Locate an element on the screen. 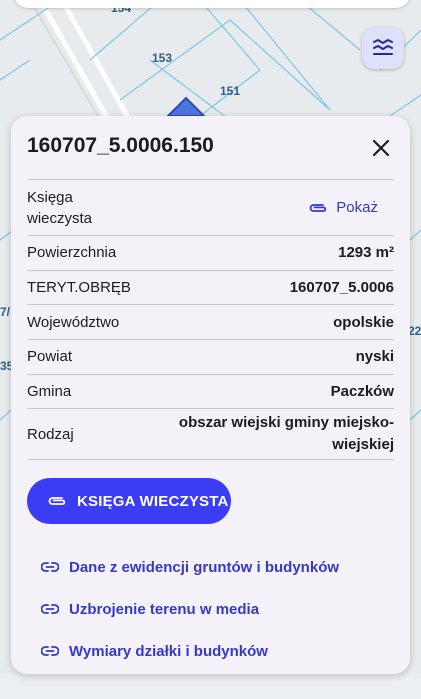  kw-button-label: KSIĘGA WIECZYSTA is located at coordinates (153, 501).